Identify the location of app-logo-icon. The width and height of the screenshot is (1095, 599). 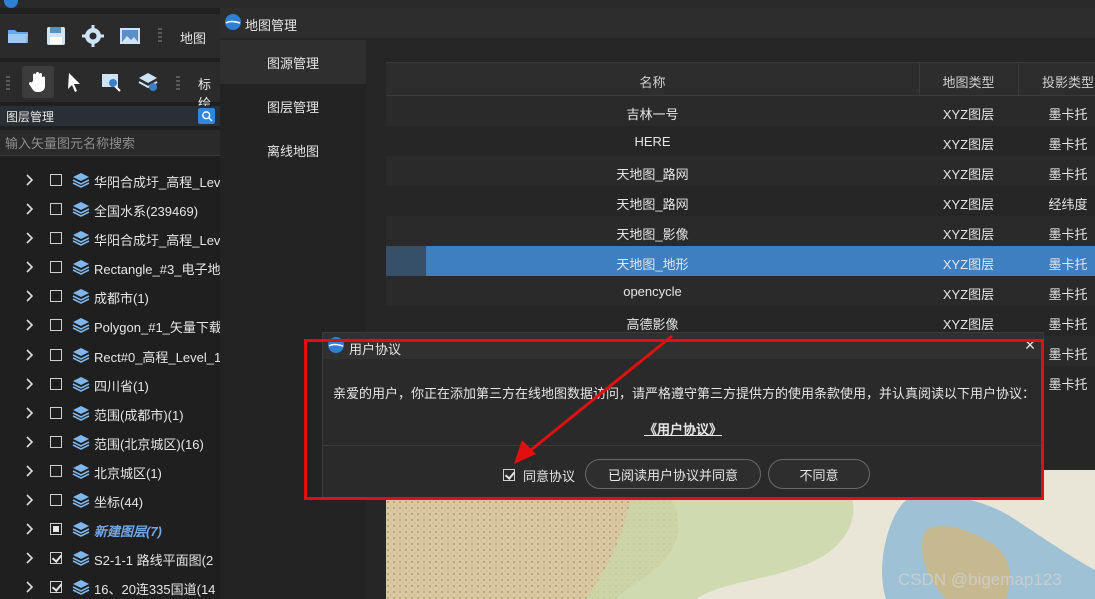
(11, 4).